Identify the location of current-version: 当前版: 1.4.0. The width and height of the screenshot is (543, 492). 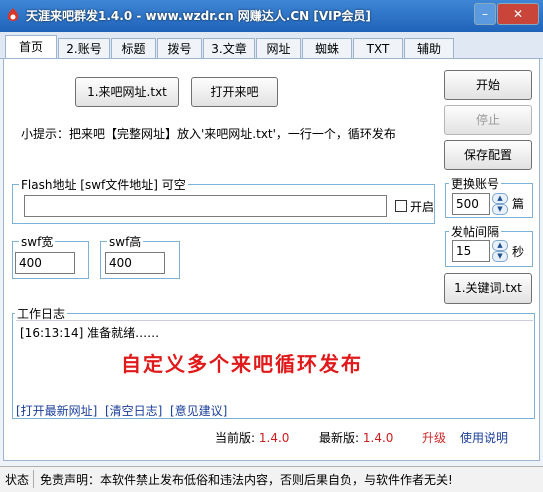
(252, 437).